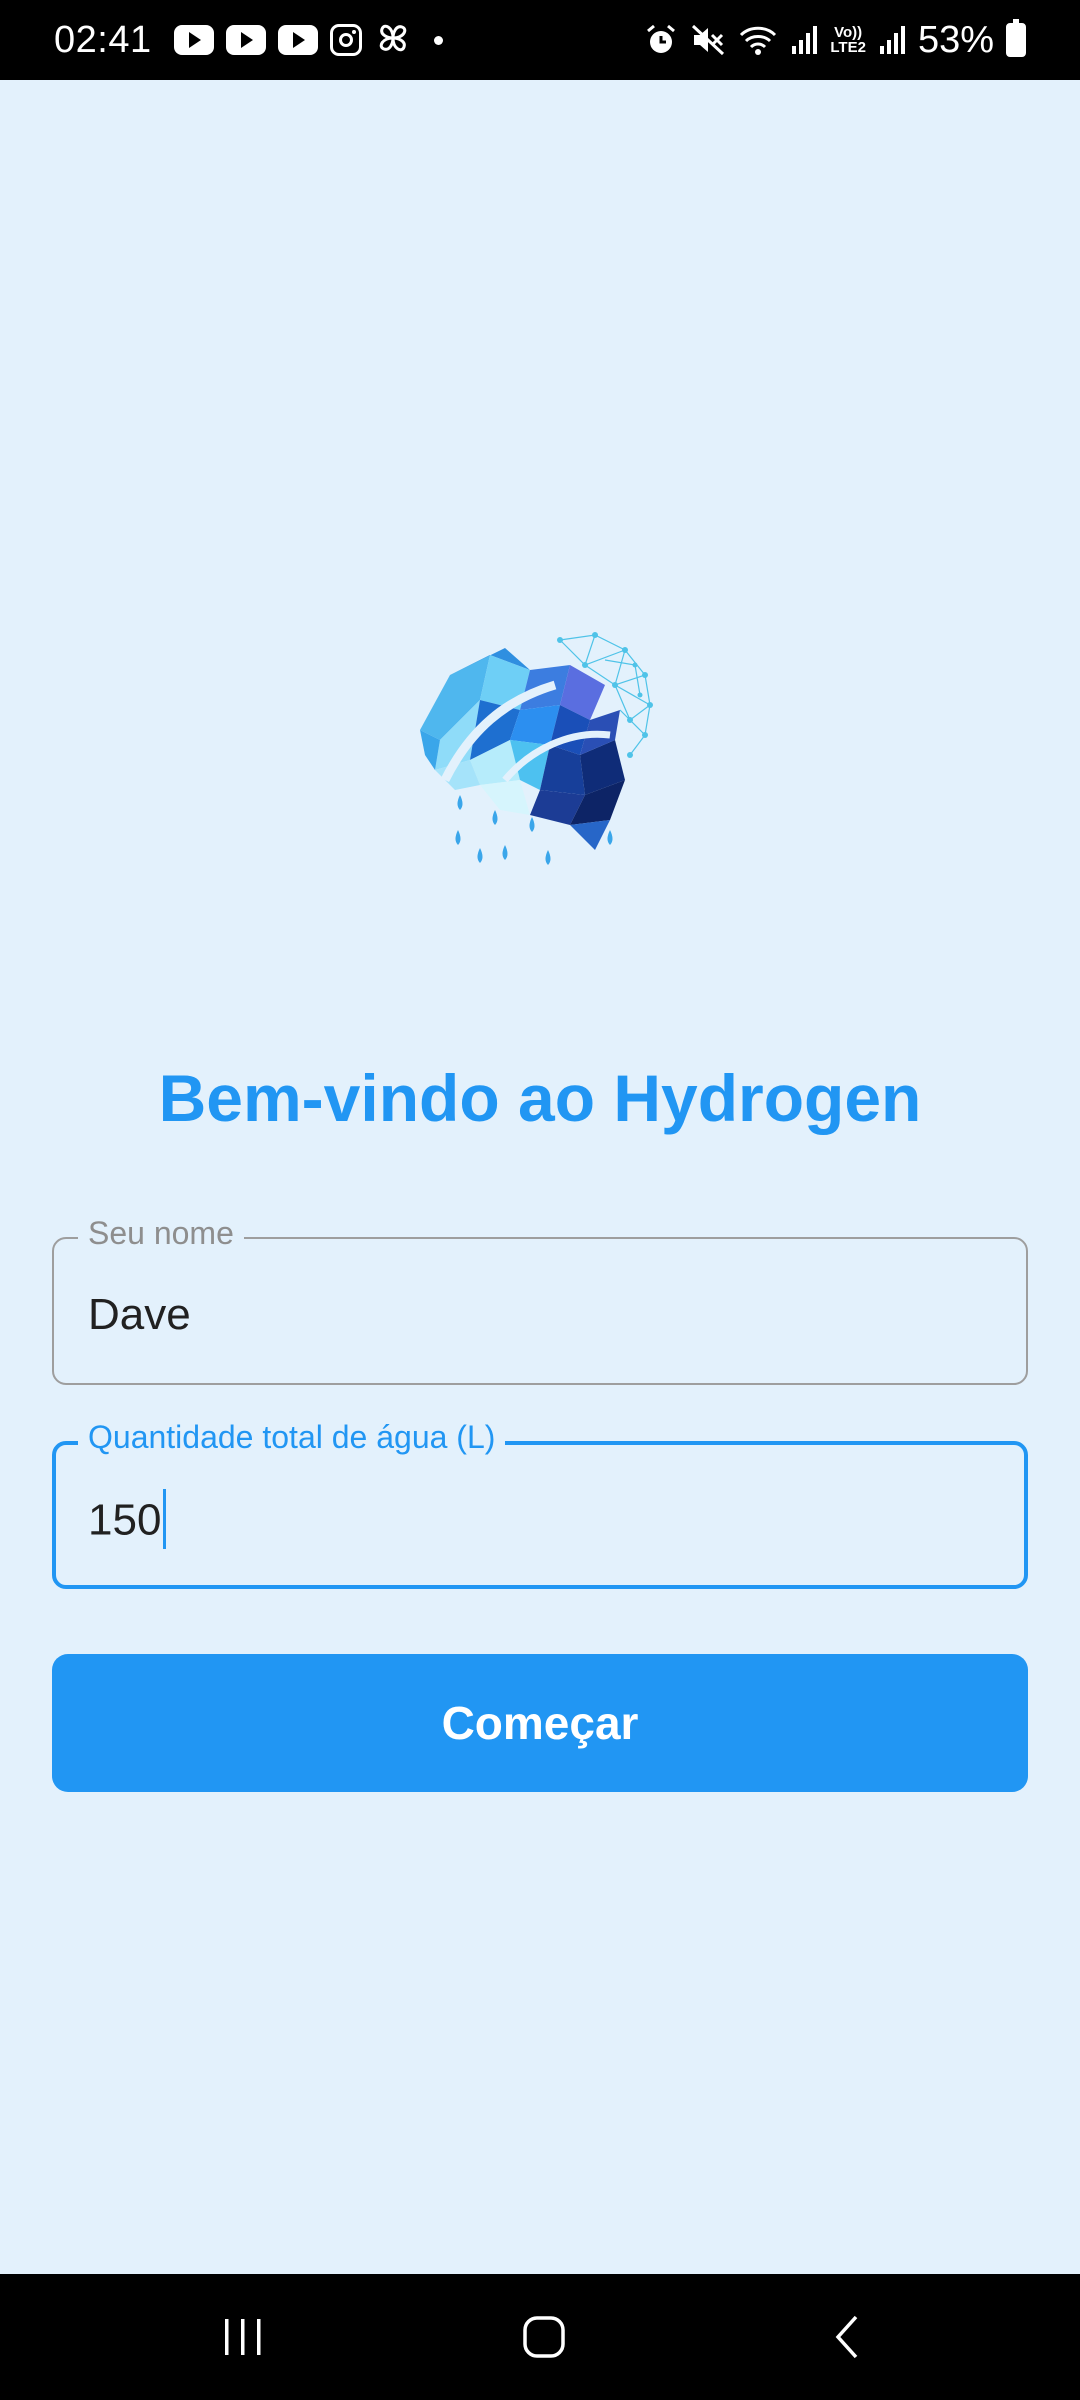  Describe the element at coordinates (758, 40) in the screenshot. I see `wifi-icon` at that location.